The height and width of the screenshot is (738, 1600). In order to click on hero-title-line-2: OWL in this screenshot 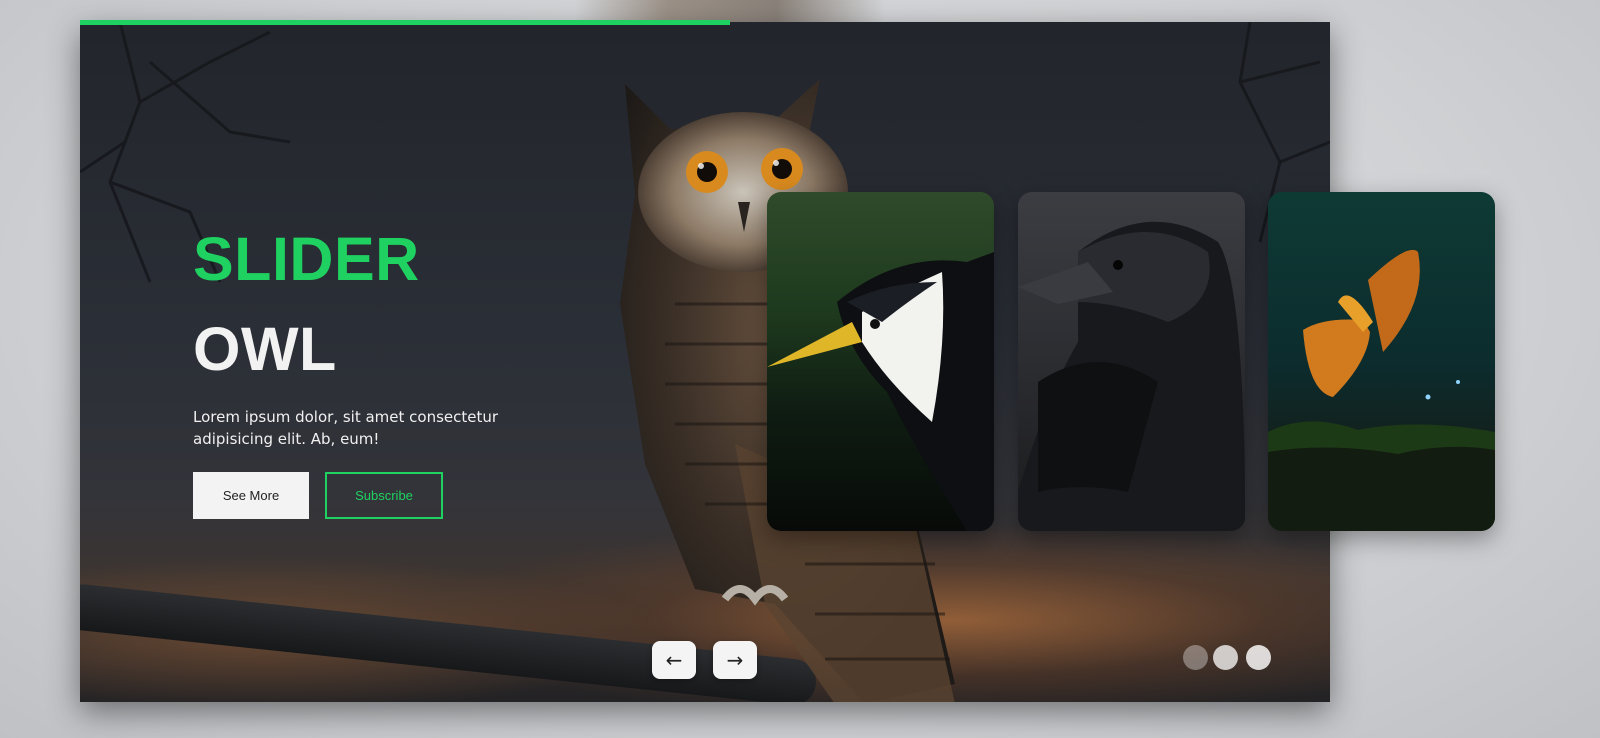, I will do `click(265, 349)`.